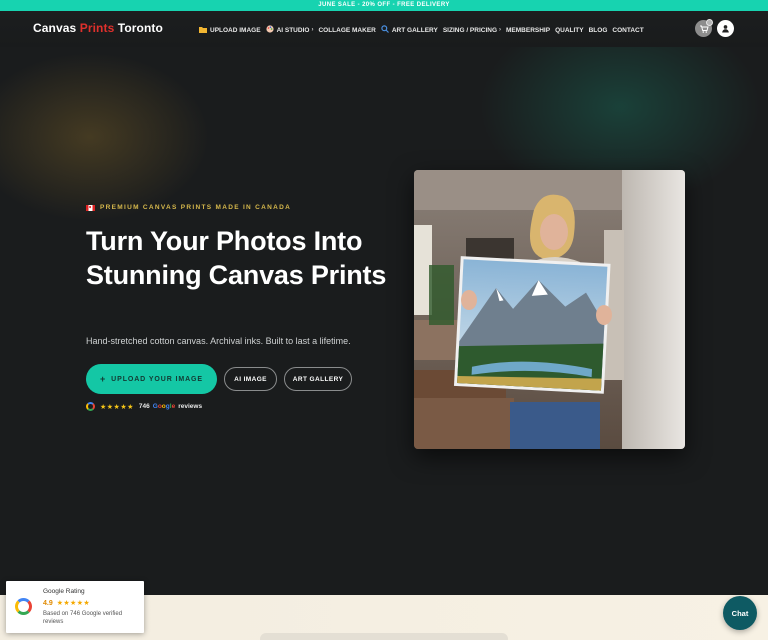 The width and height of the screenshot is (768, 640). I want to click on nav-item-blog: BLOG, so click(598, 30).